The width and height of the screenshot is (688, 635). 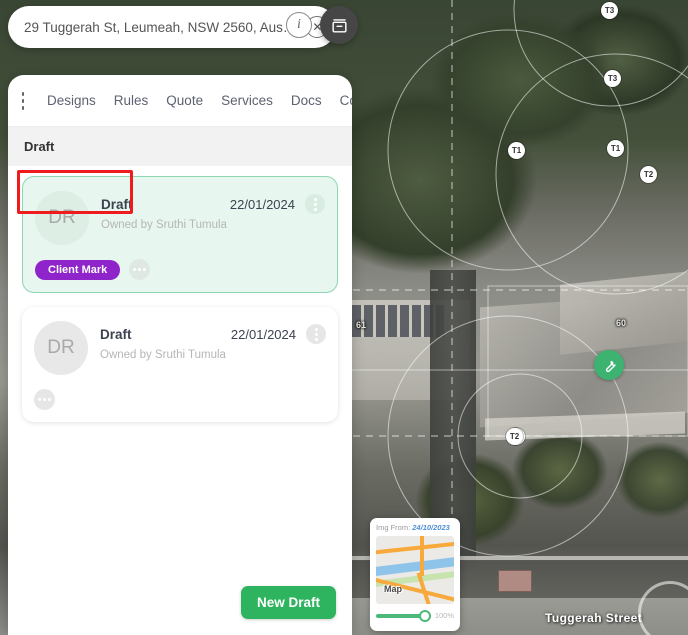 I want to click on minimap-date: 24/10/2023, so click(x=431, y=527).